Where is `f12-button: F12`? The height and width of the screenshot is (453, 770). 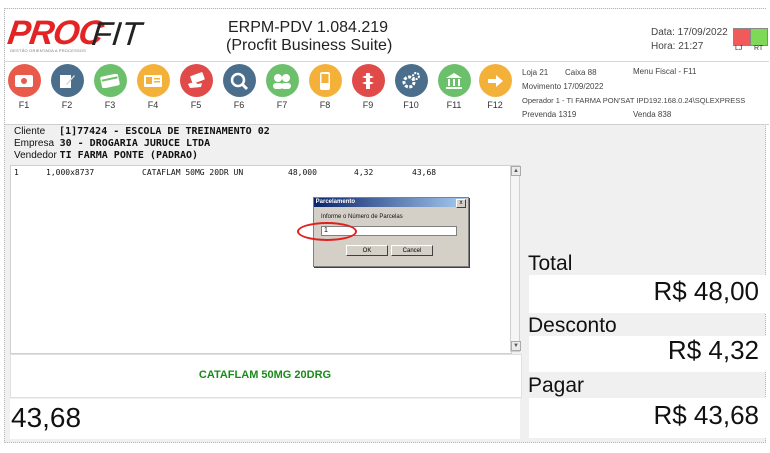
f12-button: F12 is located at coordinates (495, 87).